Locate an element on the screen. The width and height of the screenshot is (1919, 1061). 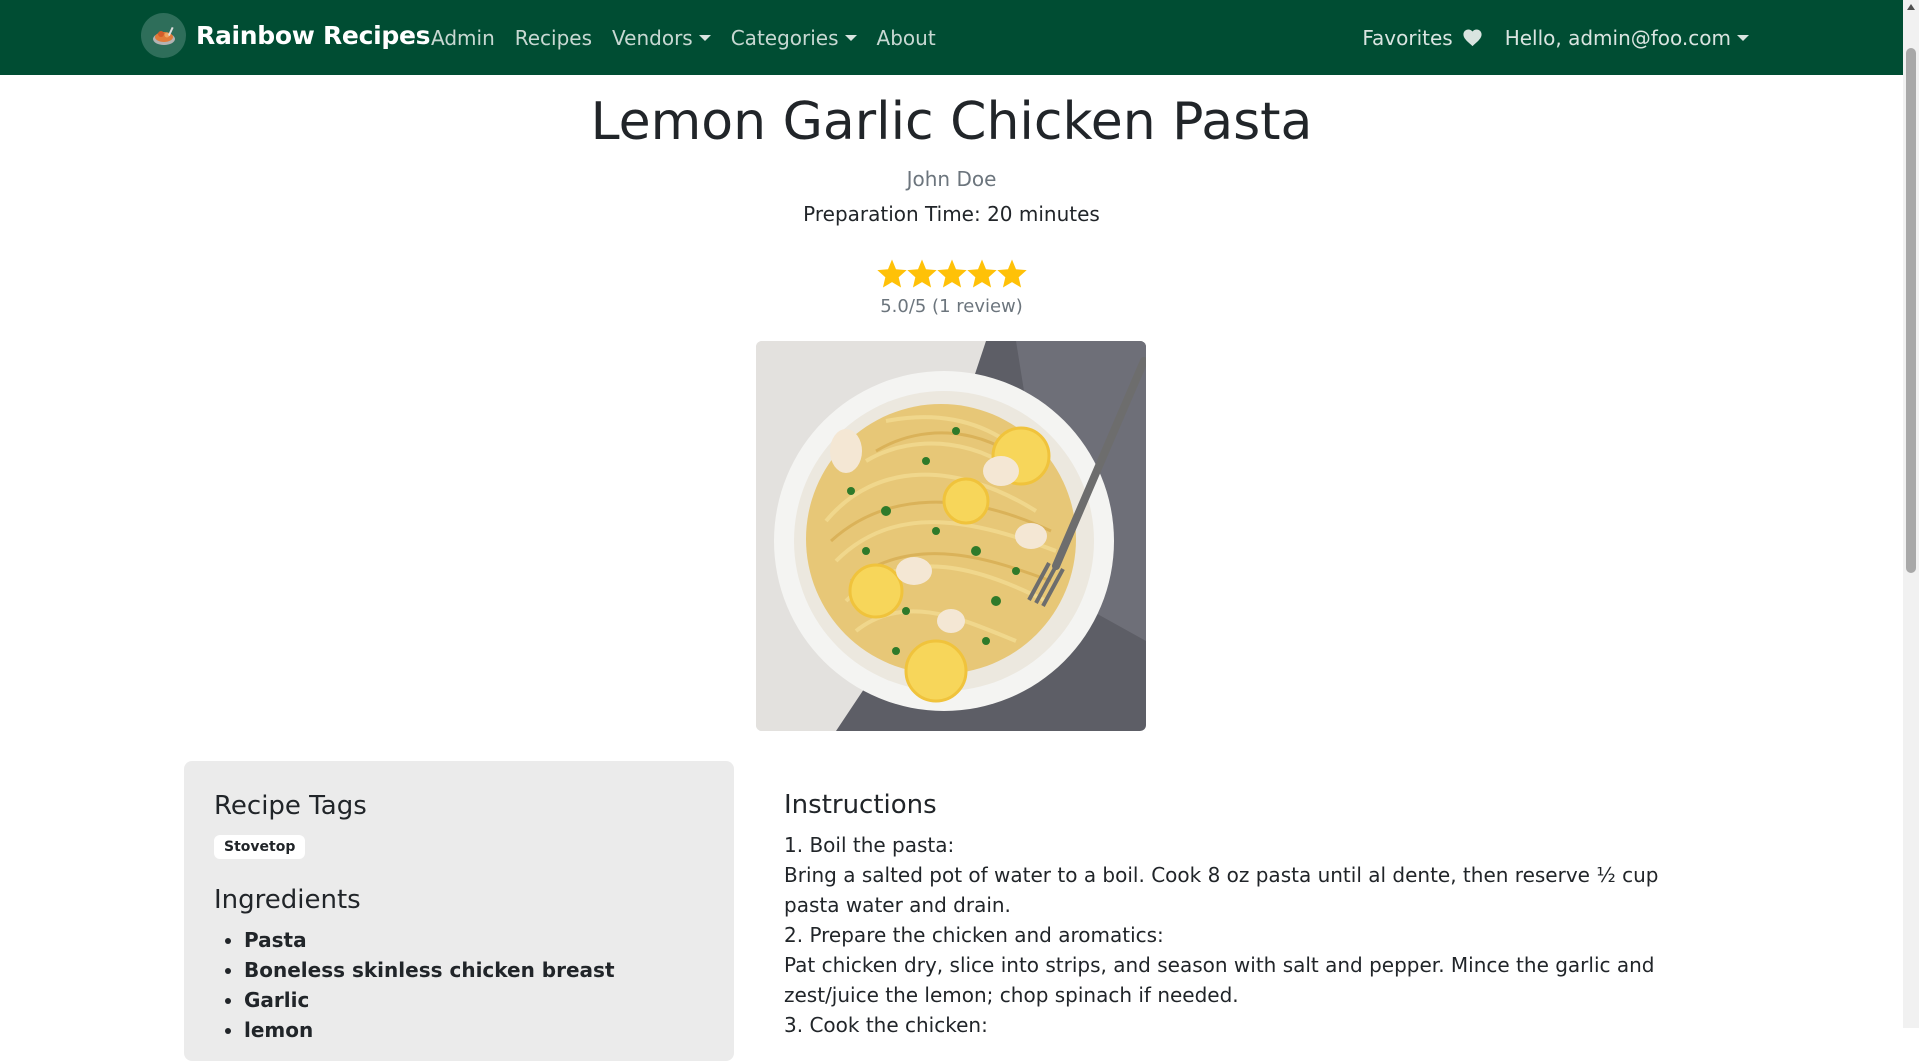
ingredients-heading: Ingredients is located at coordinates (287, 900).